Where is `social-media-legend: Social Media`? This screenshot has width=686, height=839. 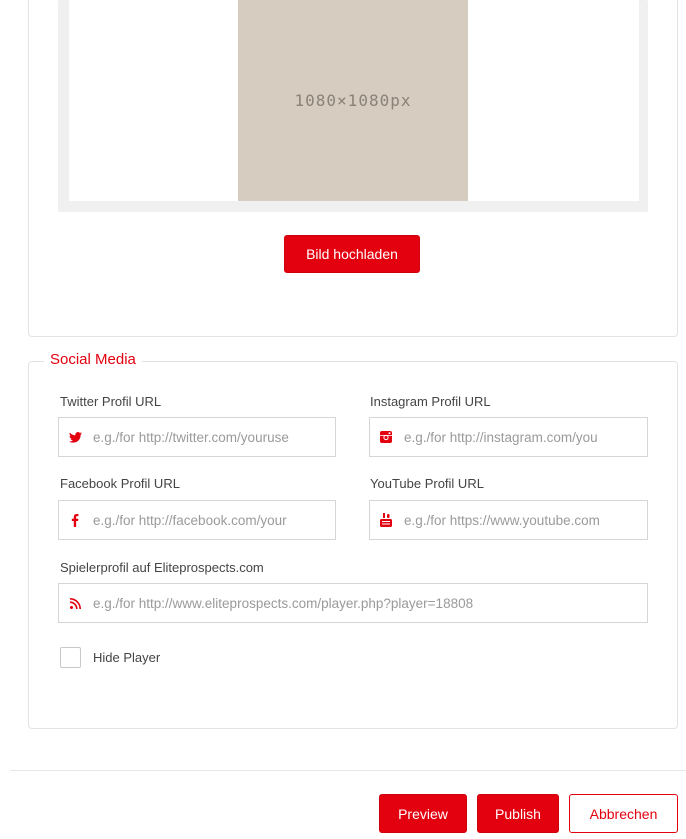
social-media-legend: Social Media is located at coordinates (93, 359).